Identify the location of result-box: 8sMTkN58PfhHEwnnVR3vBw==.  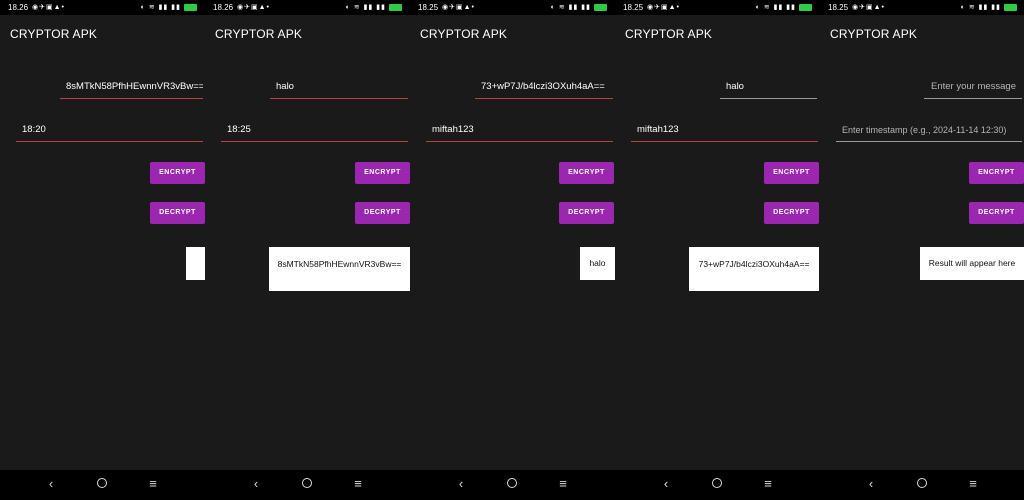
(339, 269).